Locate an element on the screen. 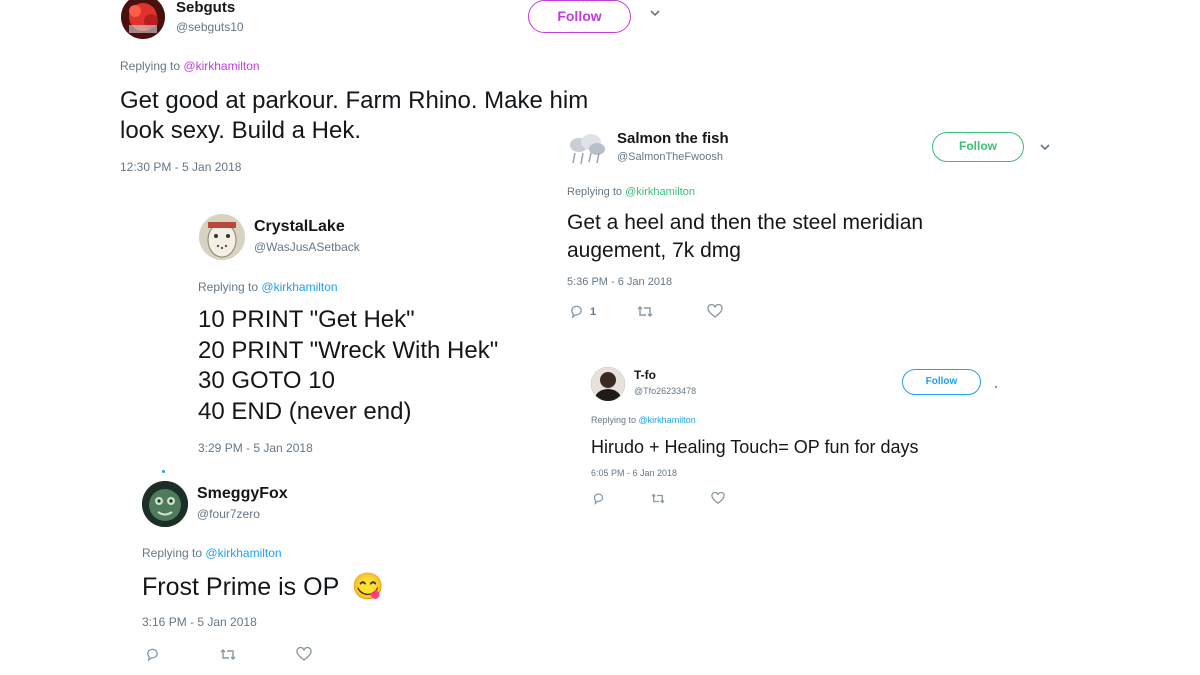 This screenshot has height=675, width=1200. fox-avatar-icon is located at coordinates (165, 504).